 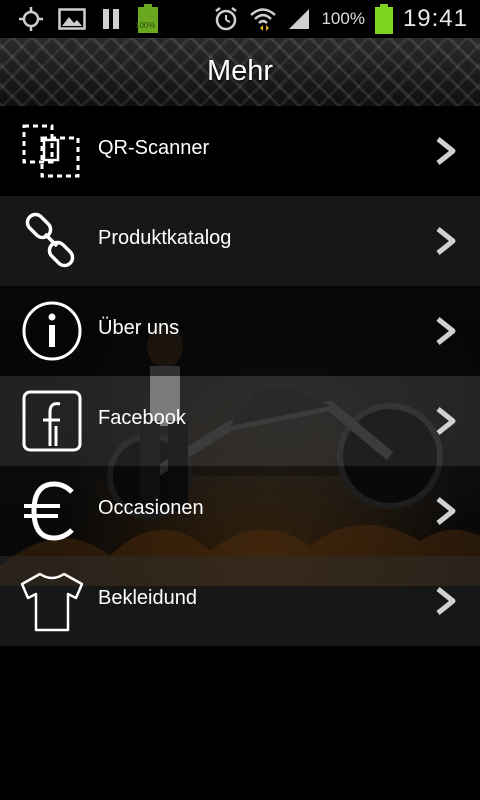 I want to click on wifi-icon, so click(x=263, y=19).